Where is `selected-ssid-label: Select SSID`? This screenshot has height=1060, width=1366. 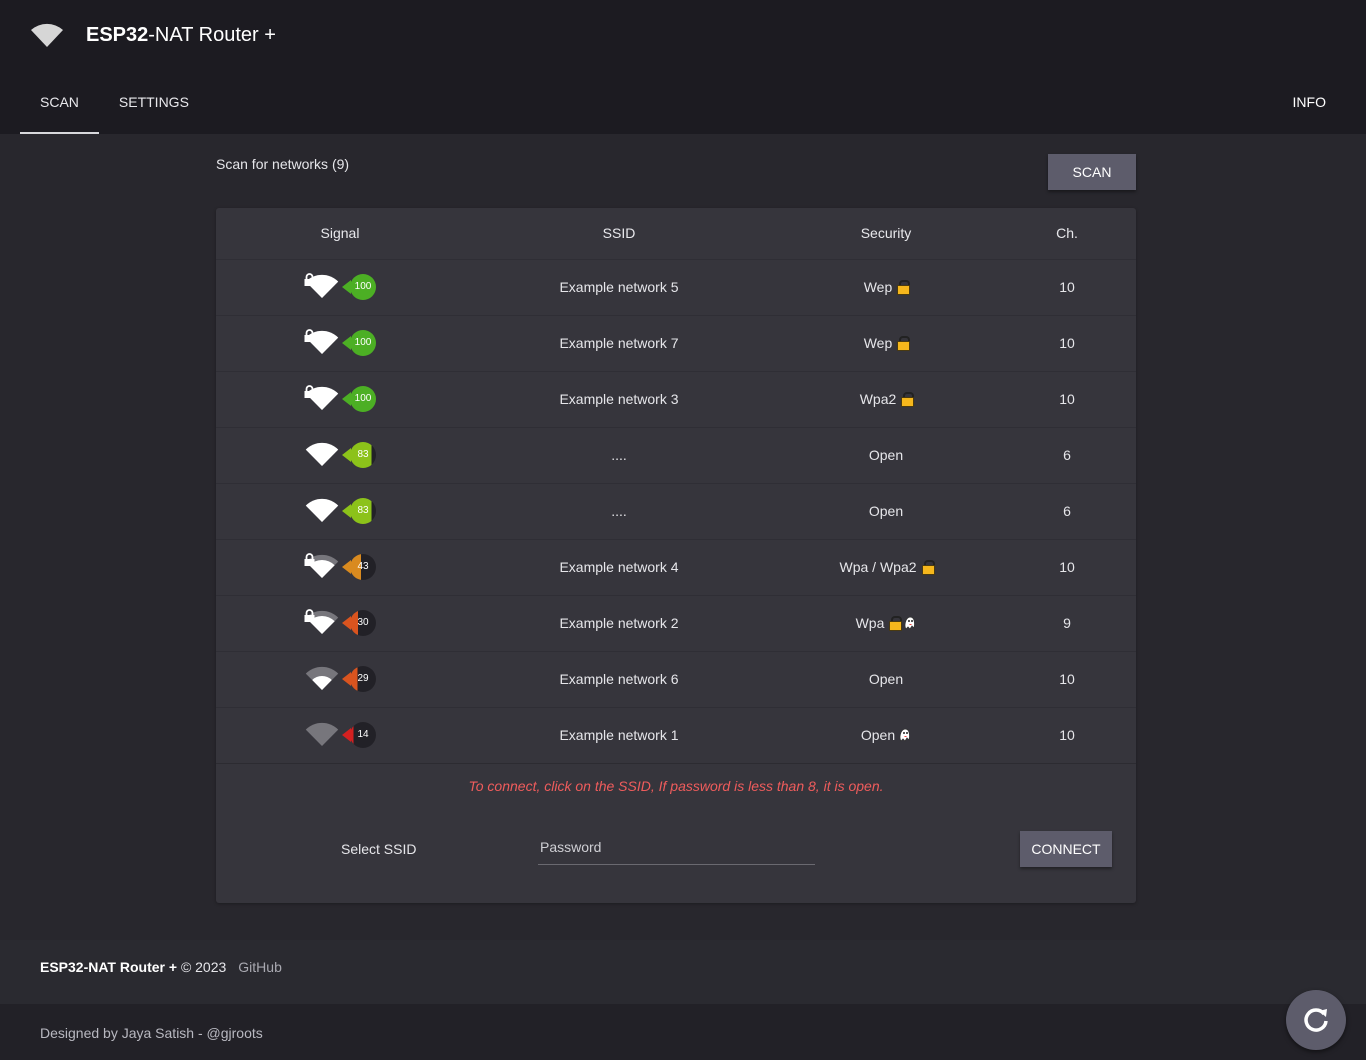 selected-ssid-label: Select SSID is located at coordinates (379, 849).